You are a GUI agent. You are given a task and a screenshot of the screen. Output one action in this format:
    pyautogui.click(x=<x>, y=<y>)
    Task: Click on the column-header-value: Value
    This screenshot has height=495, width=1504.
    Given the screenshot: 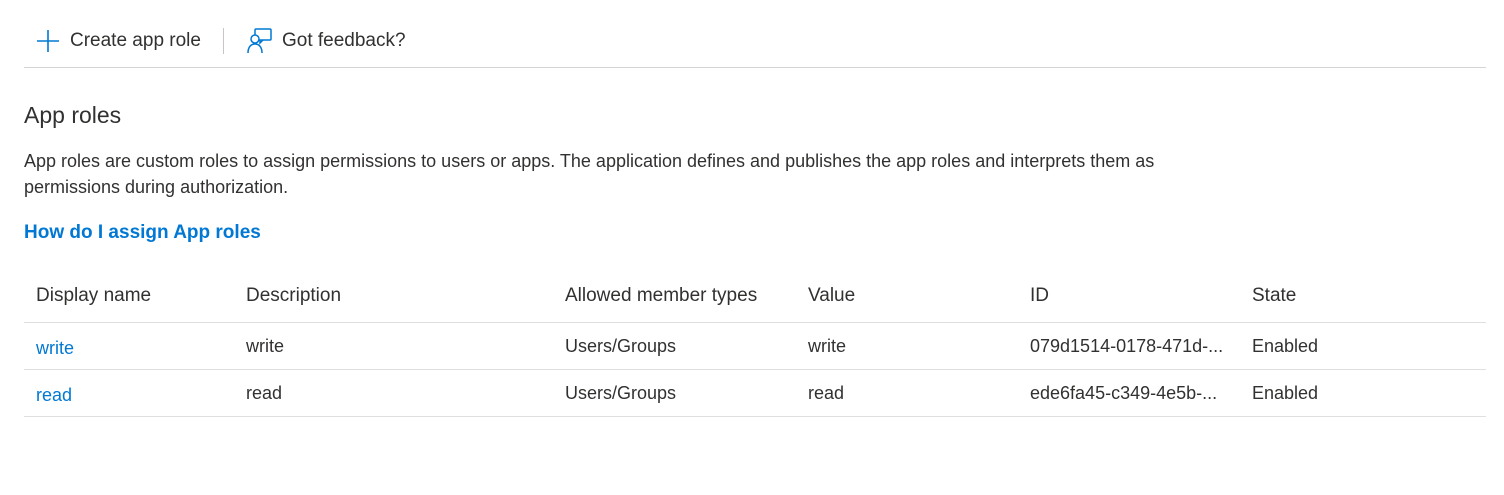 What is the action you would take?
    pyautogui.click(x=919, y=296)
    